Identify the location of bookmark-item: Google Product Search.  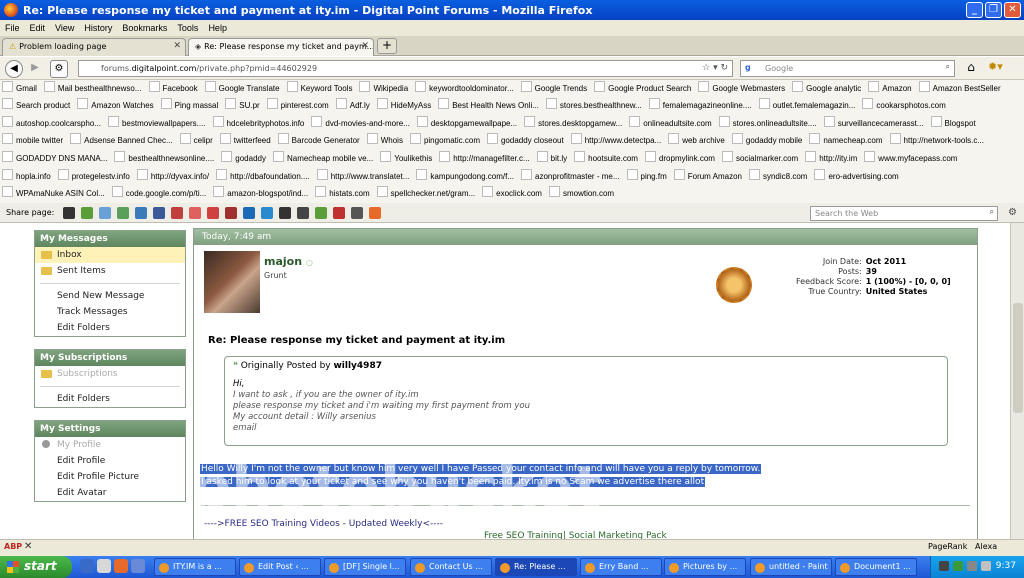
(642, 88).